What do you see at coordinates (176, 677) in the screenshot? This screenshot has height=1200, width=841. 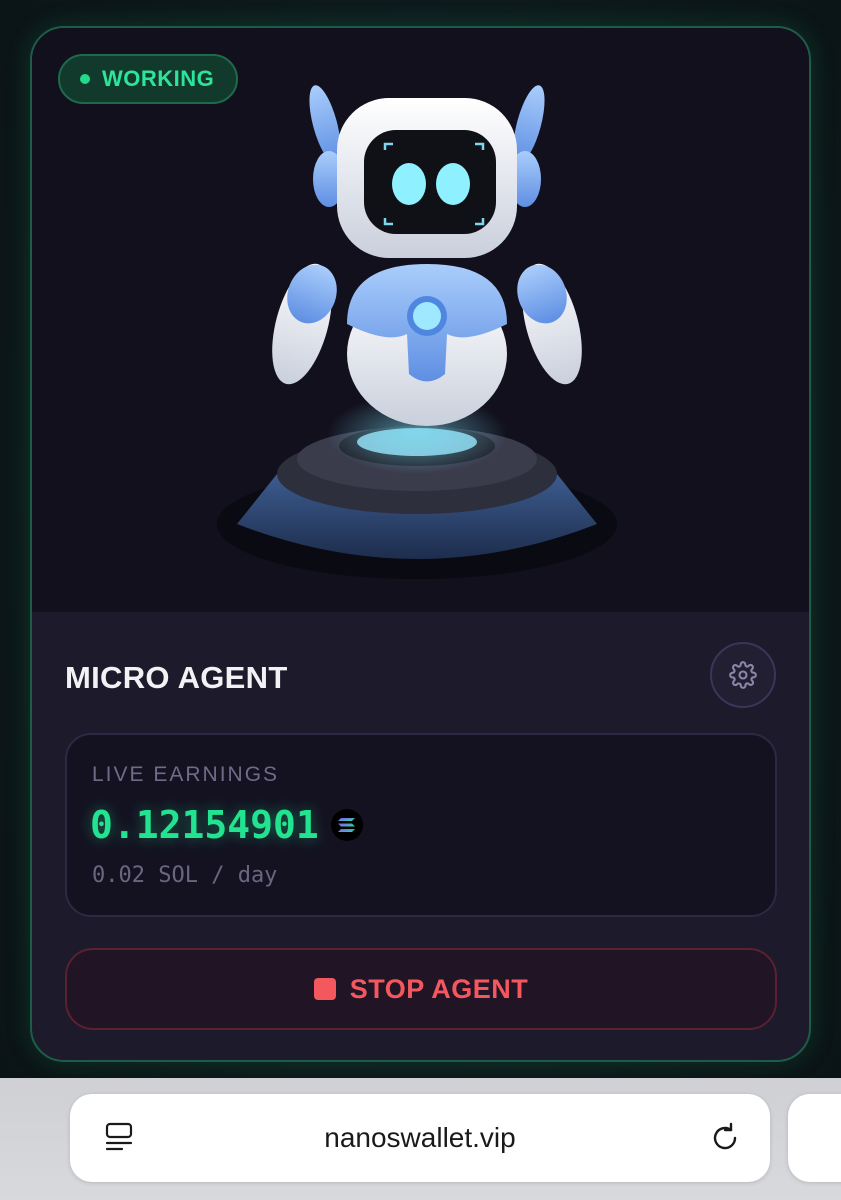 I see `agent-title: MICRO AGENT` at bounding box center [176, 677].